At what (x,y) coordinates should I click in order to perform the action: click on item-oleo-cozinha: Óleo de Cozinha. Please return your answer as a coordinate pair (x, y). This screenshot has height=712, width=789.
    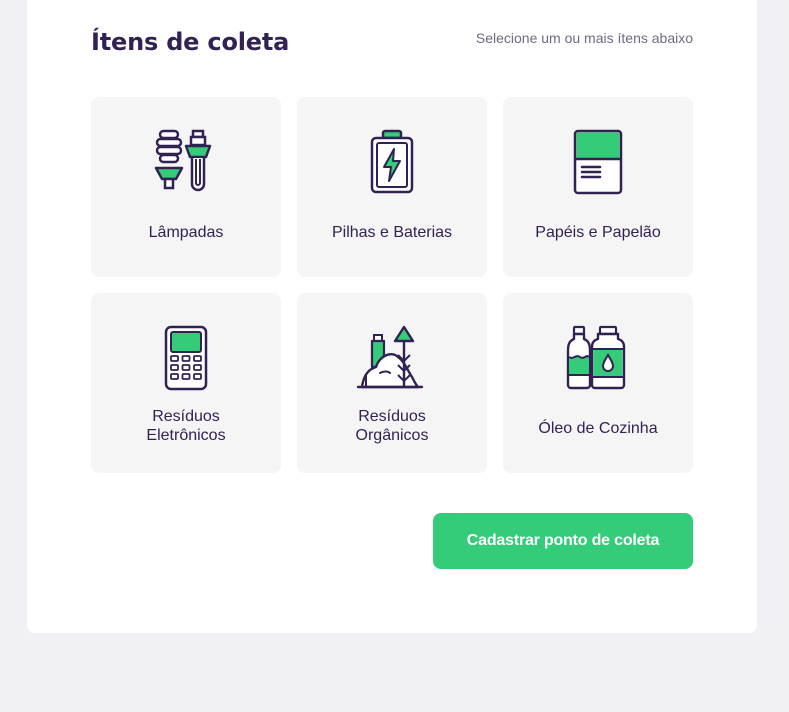
    Looking at the image, I should click on (598, 383).